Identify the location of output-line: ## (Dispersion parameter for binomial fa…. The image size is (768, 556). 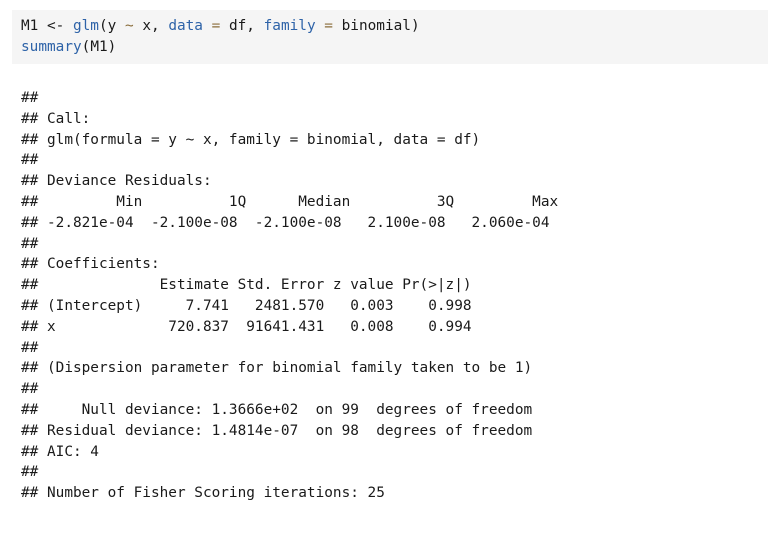
(277, 368).